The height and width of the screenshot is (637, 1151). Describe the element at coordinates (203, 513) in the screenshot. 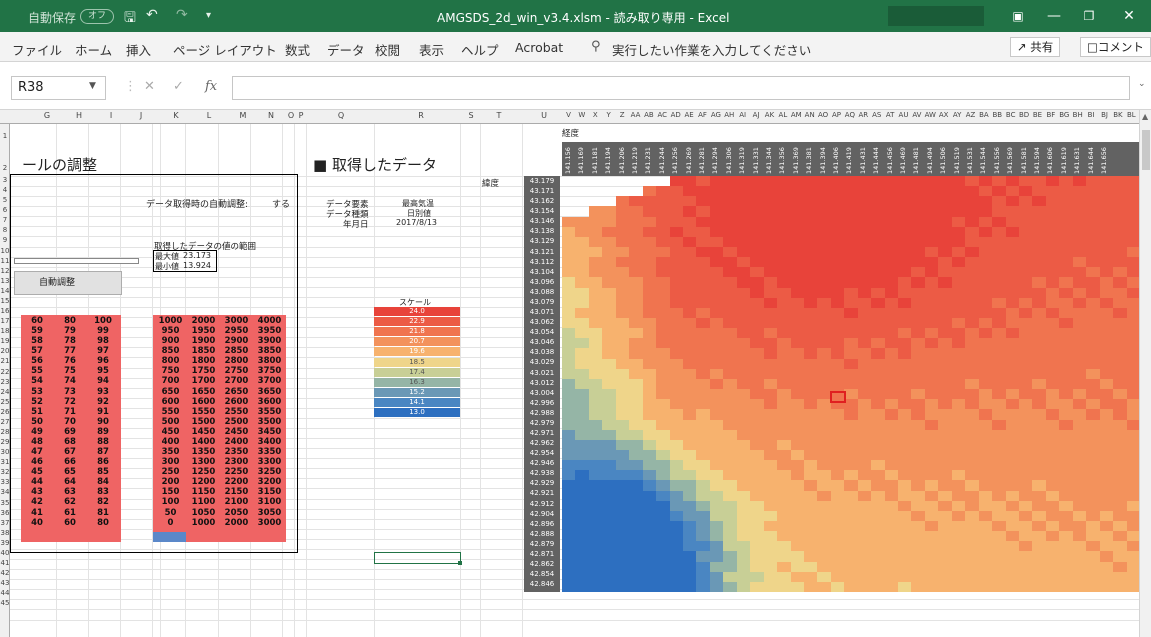

I see `table-cell: 1050` at that location.